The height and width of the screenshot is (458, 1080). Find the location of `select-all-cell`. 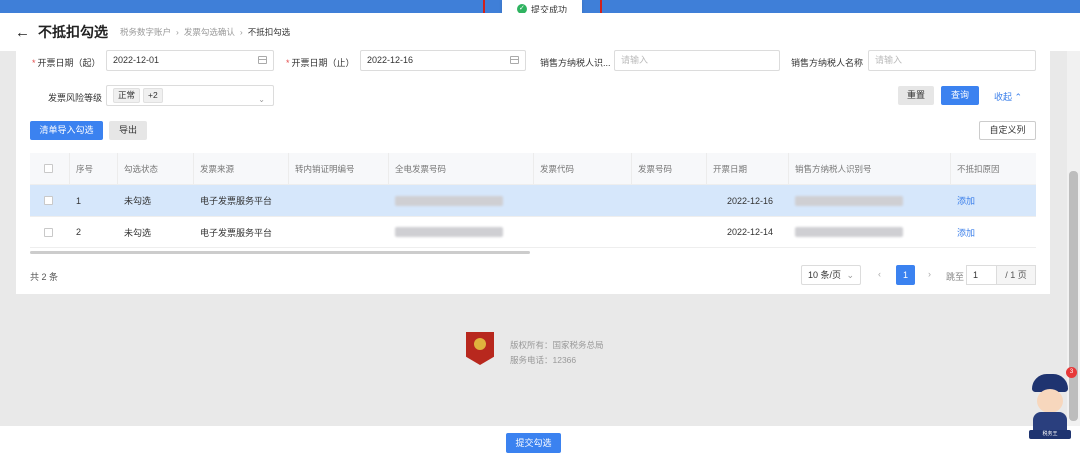

select-all-cell is located at coordinates (50, 168).